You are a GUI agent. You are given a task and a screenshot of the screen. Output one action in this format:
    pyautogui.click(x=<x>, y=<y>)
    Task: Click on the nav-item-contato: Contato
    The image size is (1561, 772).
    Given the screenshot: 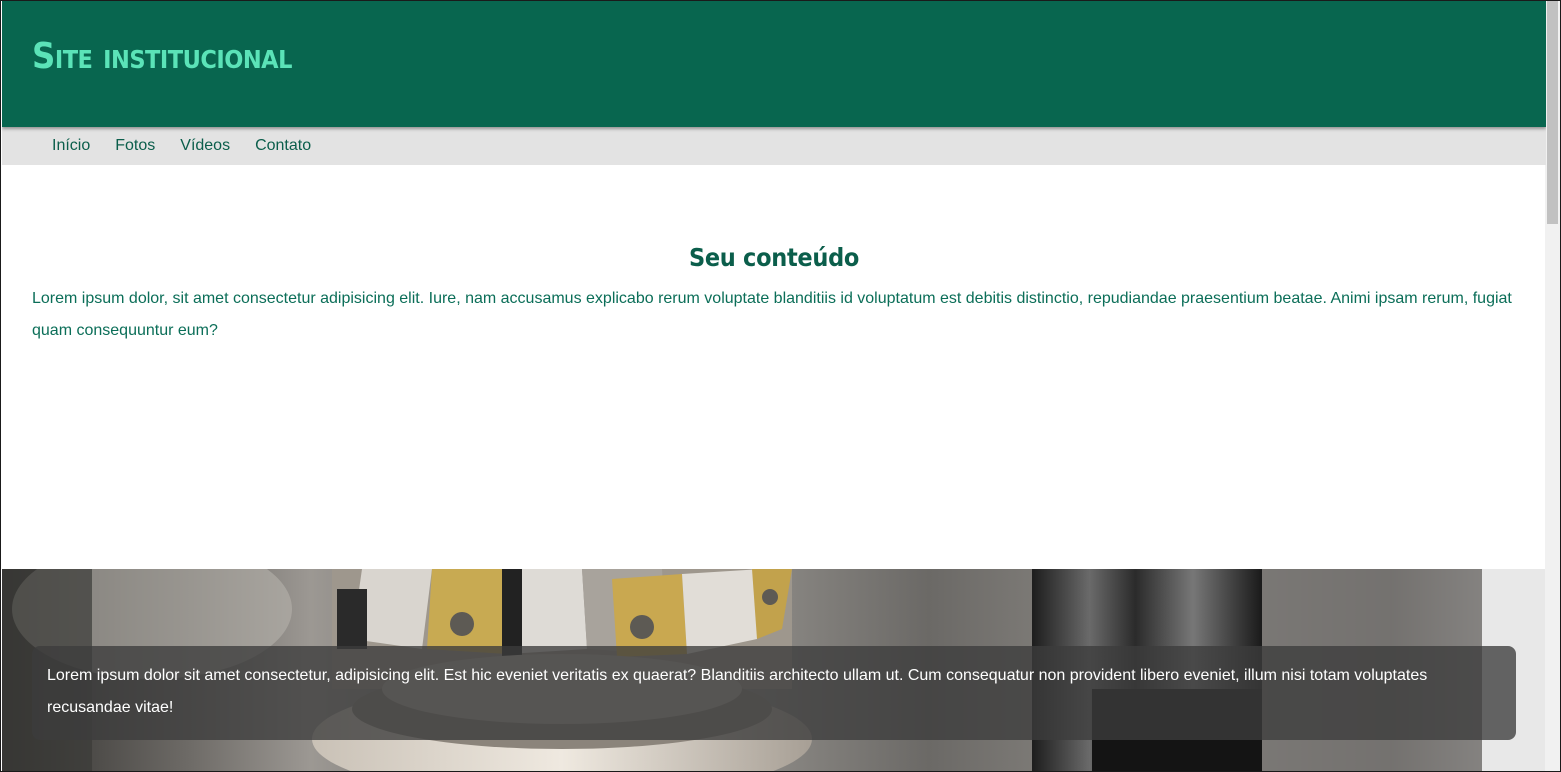 What is the action you would take?
    pyautogui.click(x=283, y=146)
    